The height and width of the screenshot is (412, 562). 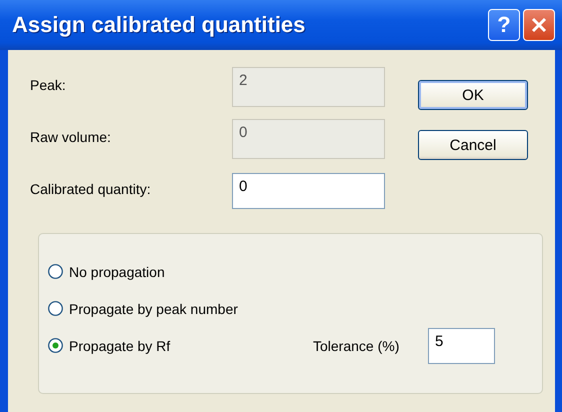 I want to click on window-title: Assign calibrated quantities, so click(x=159, y=25).